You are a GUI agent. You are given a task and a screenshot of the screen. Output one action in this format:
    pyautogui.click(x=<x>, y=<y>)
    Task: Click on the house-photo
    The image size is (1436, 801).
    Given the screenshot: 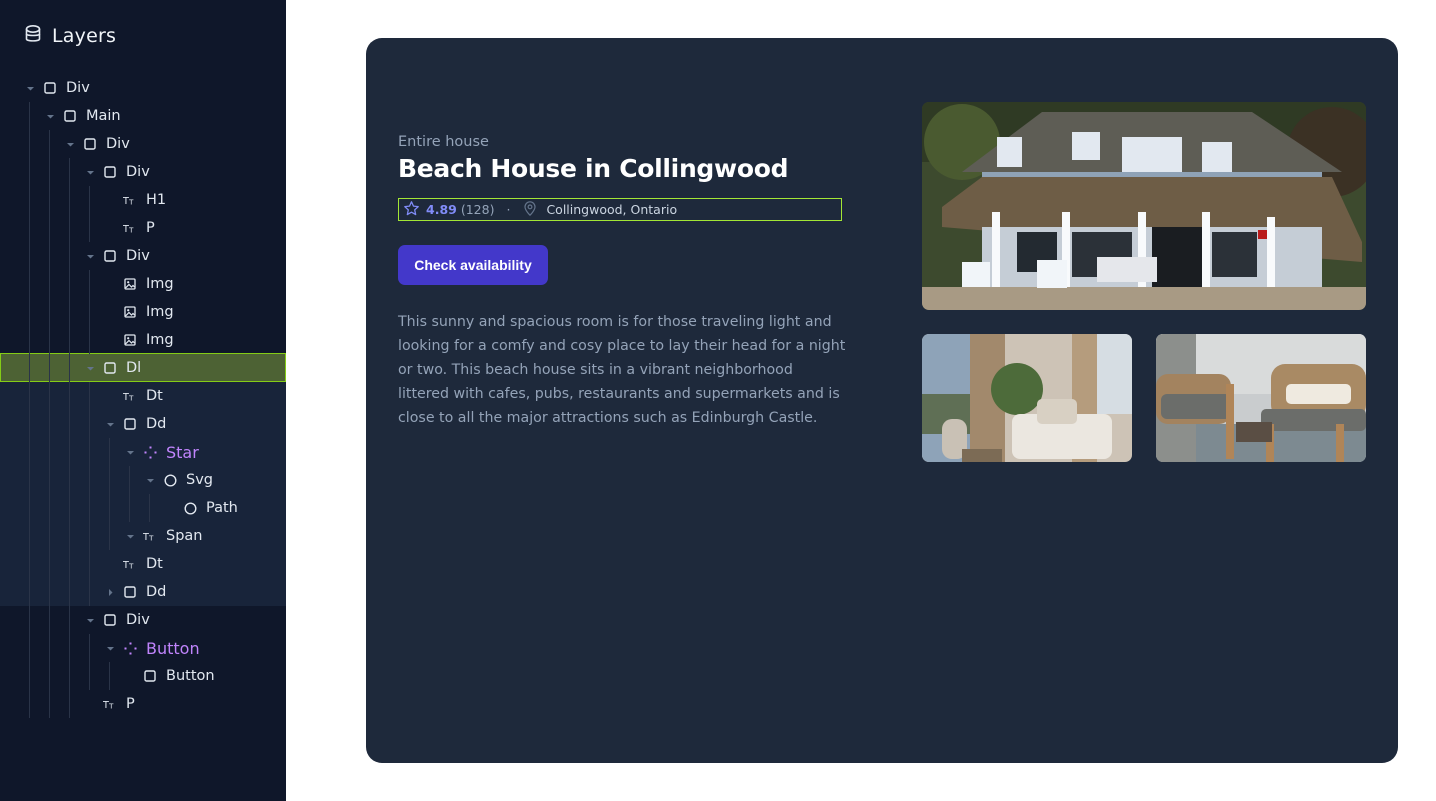 What is the action you would take?
    pyautogui.click(x=1144, y=206)
    